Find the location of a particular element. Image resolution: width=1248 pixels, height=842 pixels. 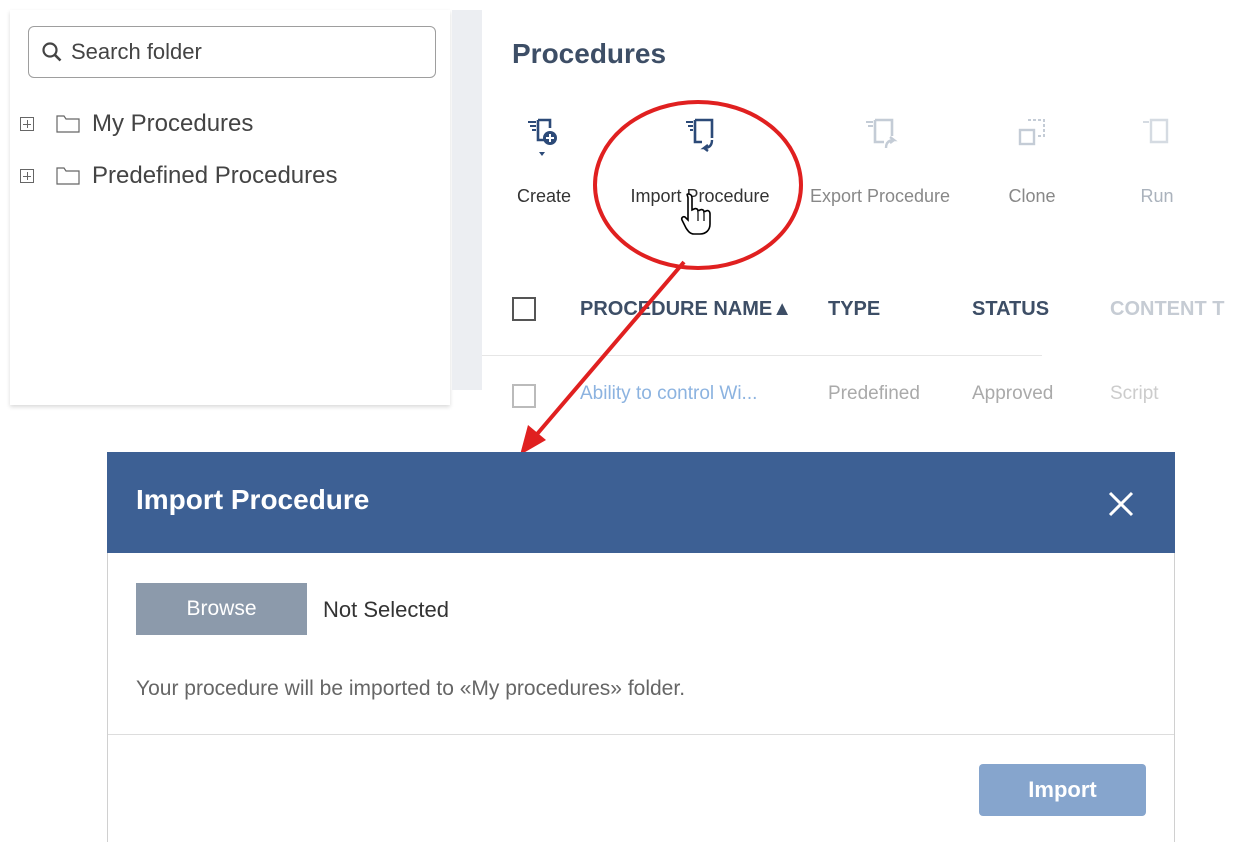

clone-button: Clone is located at coordinates (1032, 162).